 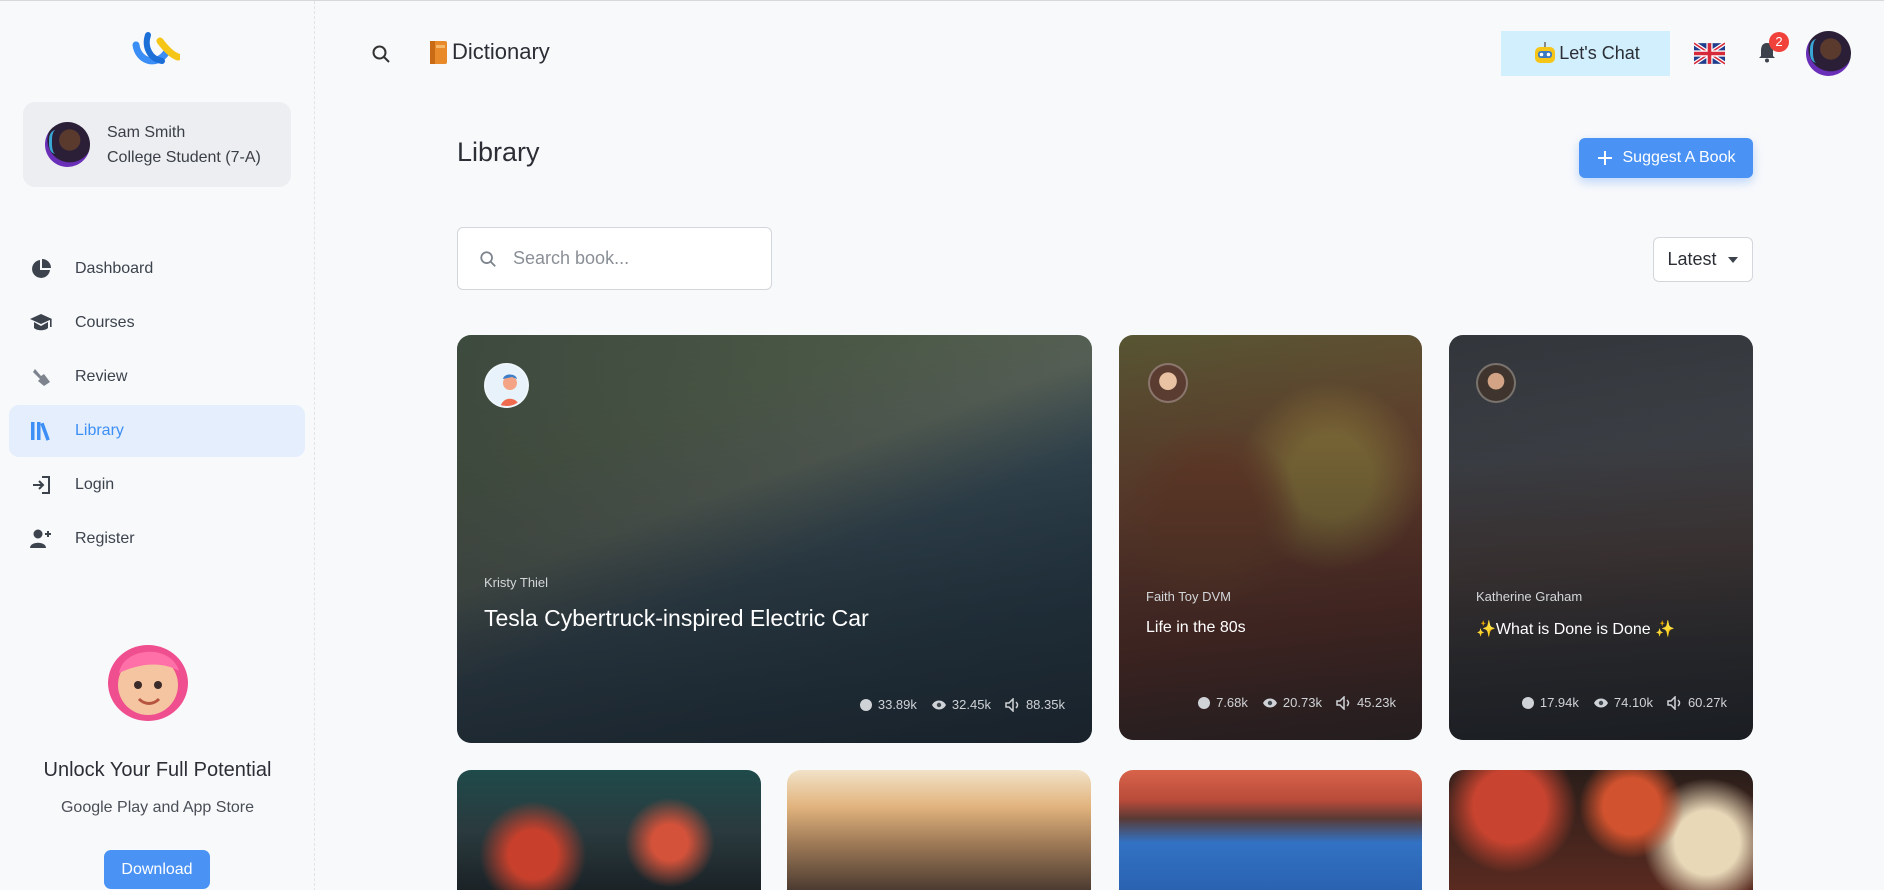 I want to click on sidebar-item-label: Register, so click(x=105, y=538).